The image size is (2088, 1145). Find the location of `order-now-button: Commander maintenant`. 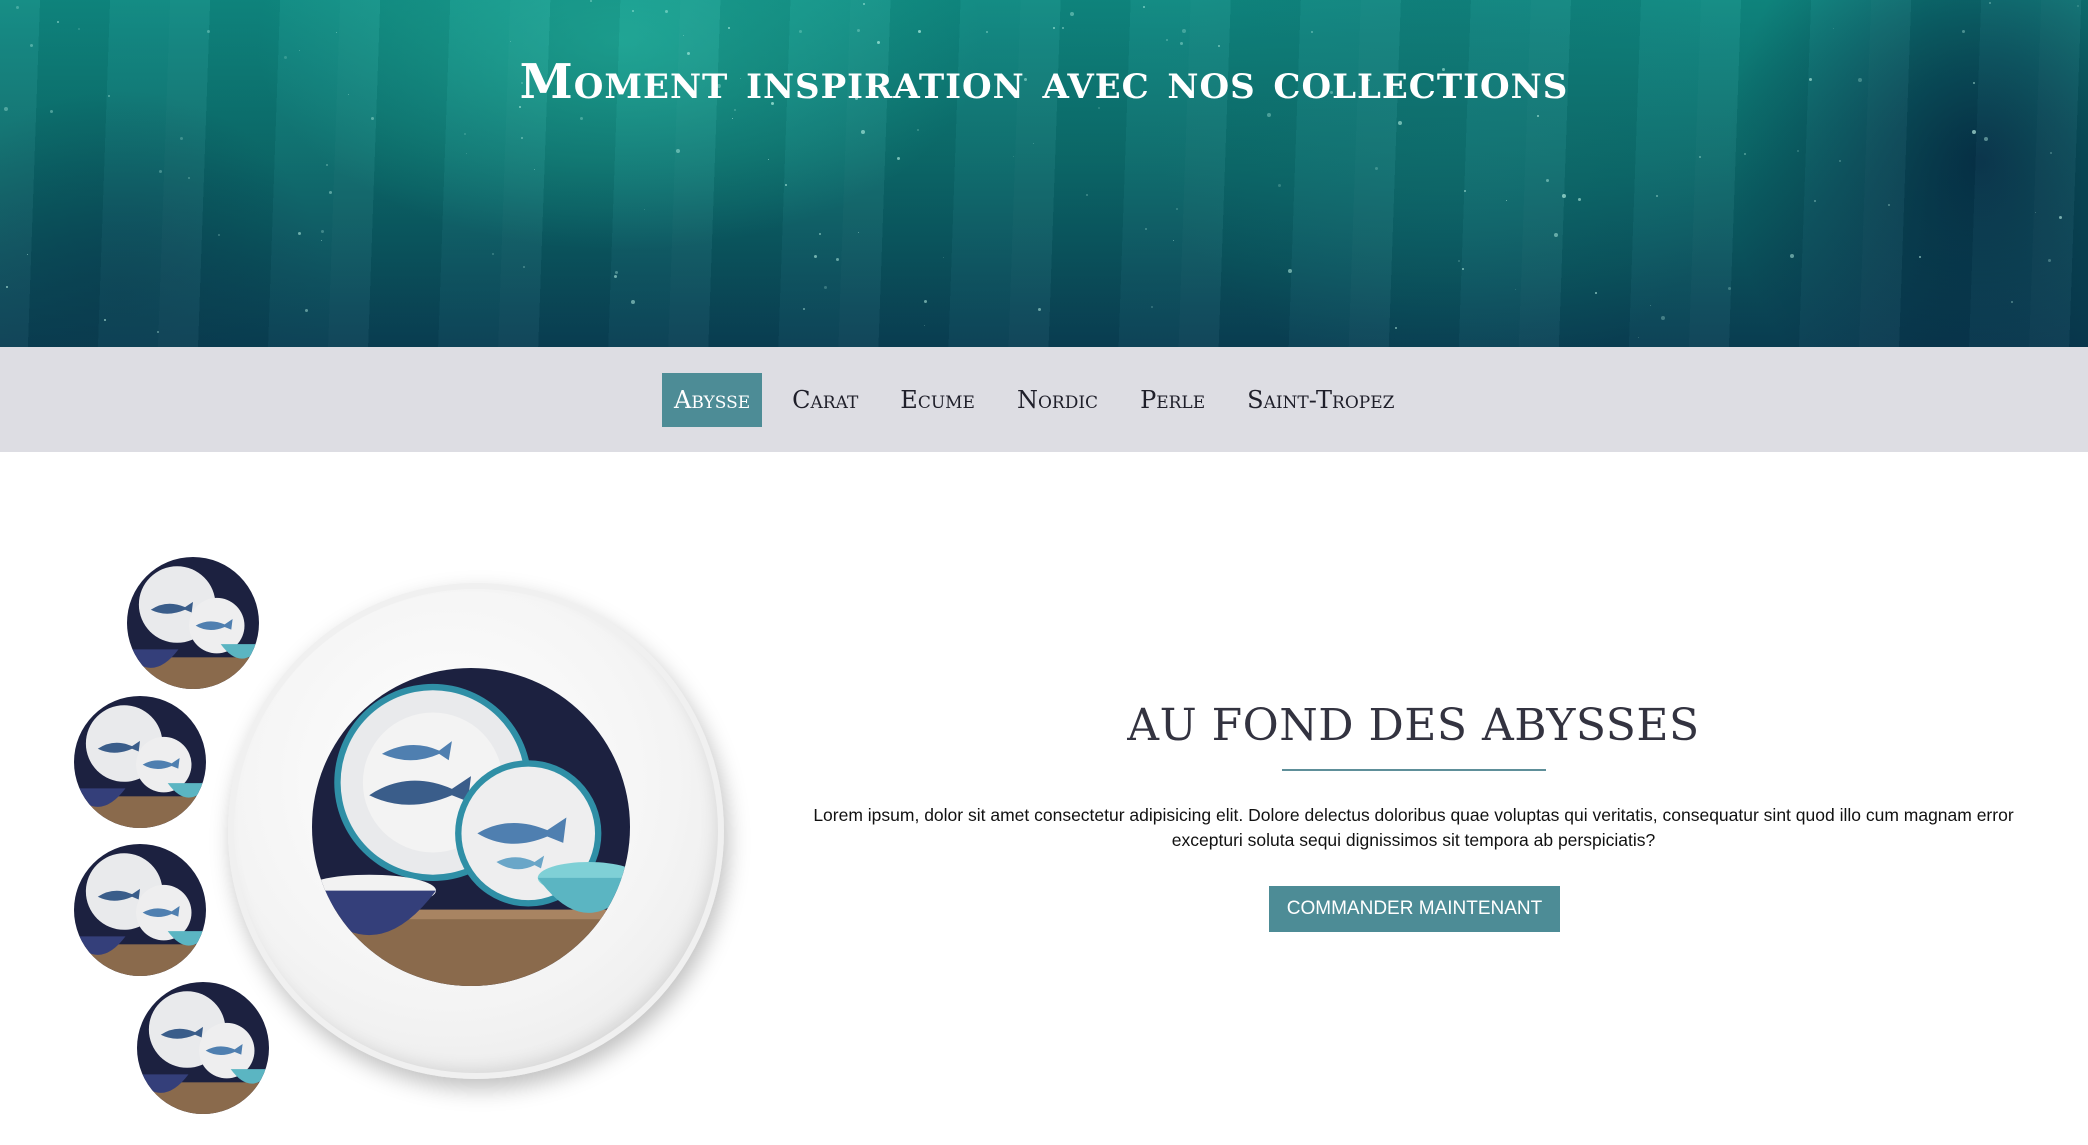

order-now-button: Commander maintenant is located at coordinates (1414, 909).